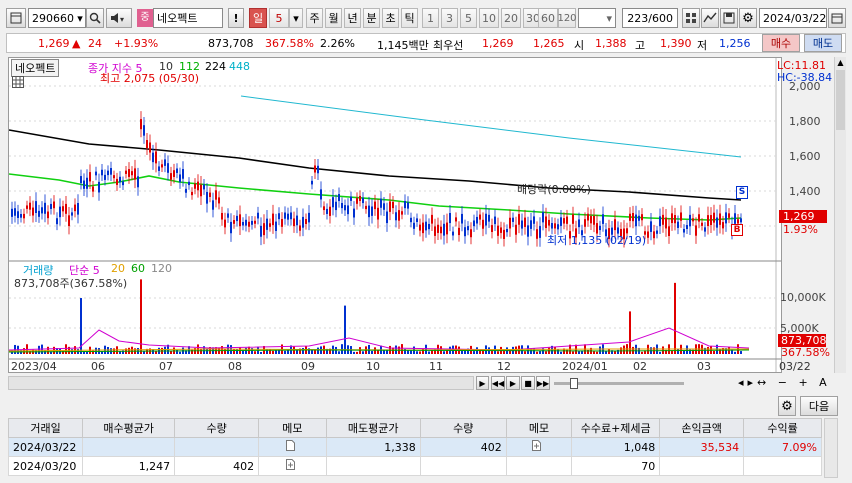 The width and height of the screenshot is (852, 483). What do you see at coordinates (691, 18) in the screenshot?
I see `tools-grid-icon` at bounding box center [691, 18].